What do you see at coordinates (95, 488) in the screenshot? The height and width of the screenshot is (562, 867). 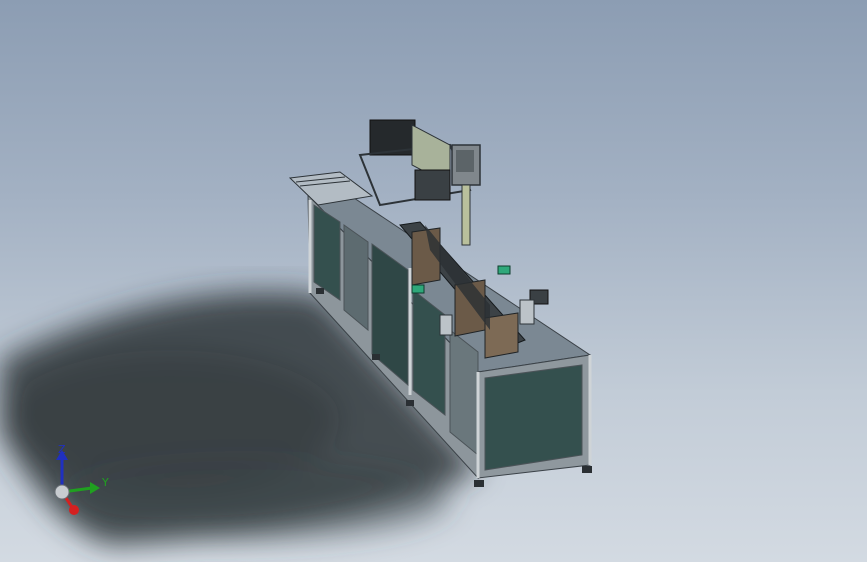 I see `y-axis-arrow-icon` at bounding box center [95, 488].